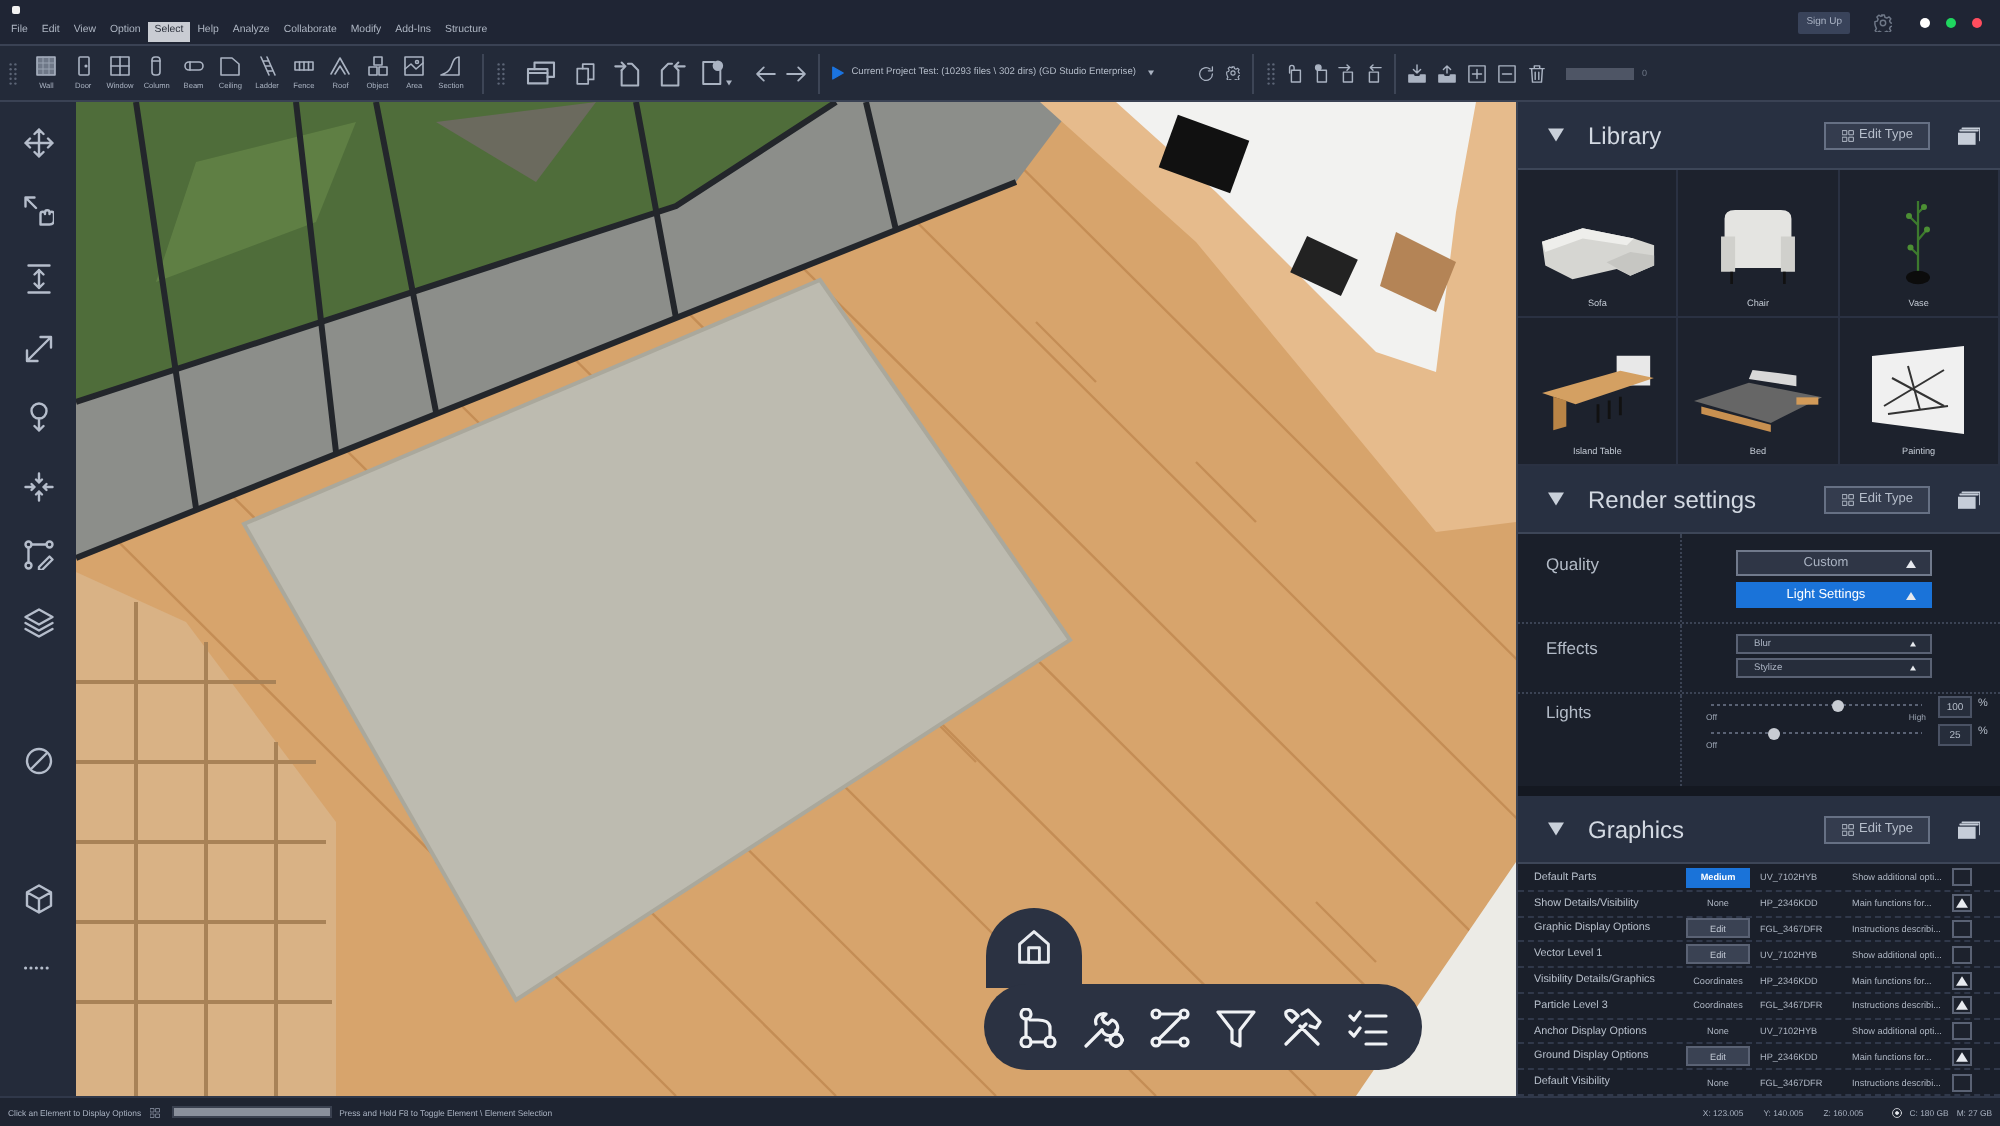 Image resolution: width=2000 pixels, height=1126 pixels. I want to click on roof-icon, so click(340, 66).